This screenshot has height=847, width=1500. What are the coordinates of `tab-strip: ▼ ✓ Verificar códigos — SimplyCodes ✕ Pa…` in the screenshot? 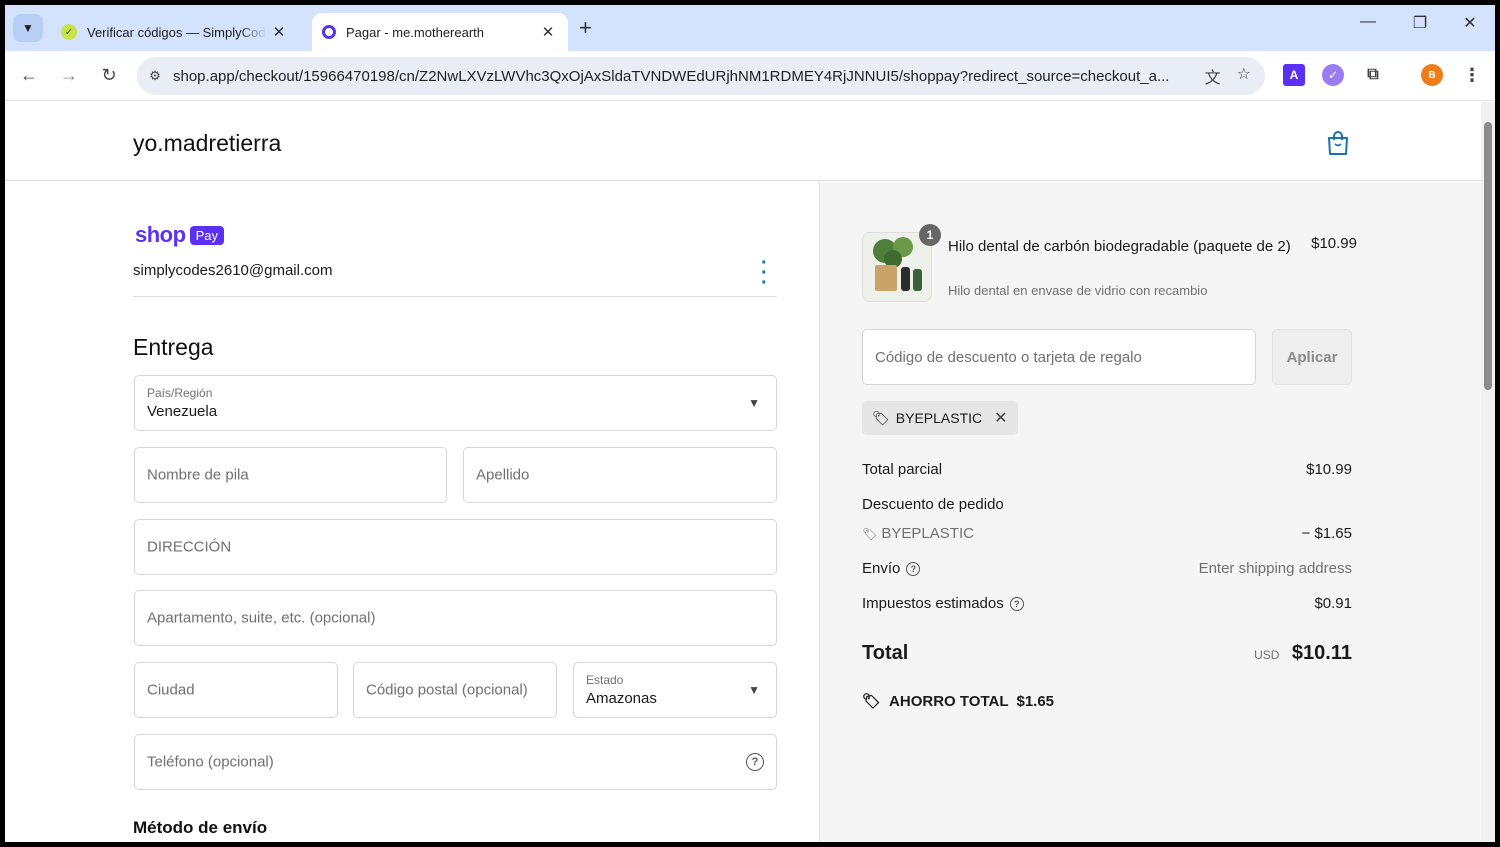 It's located at (750, 28).